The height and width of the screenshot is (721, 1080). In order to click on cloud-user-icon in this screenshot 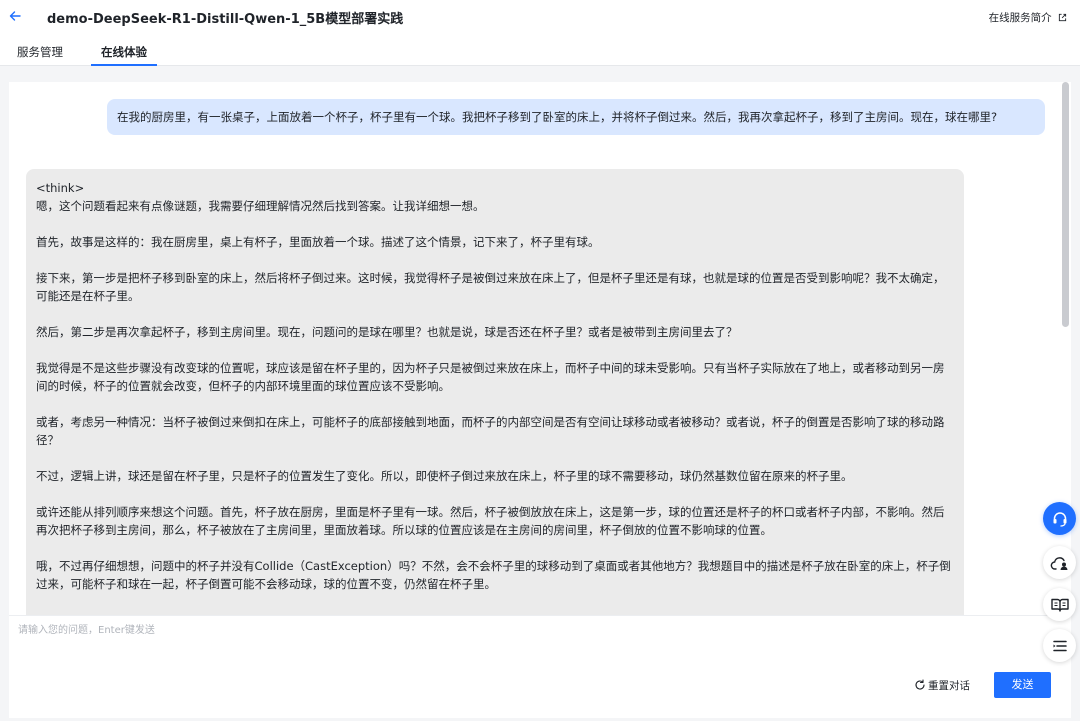, I will do `click(1058, 563)`.